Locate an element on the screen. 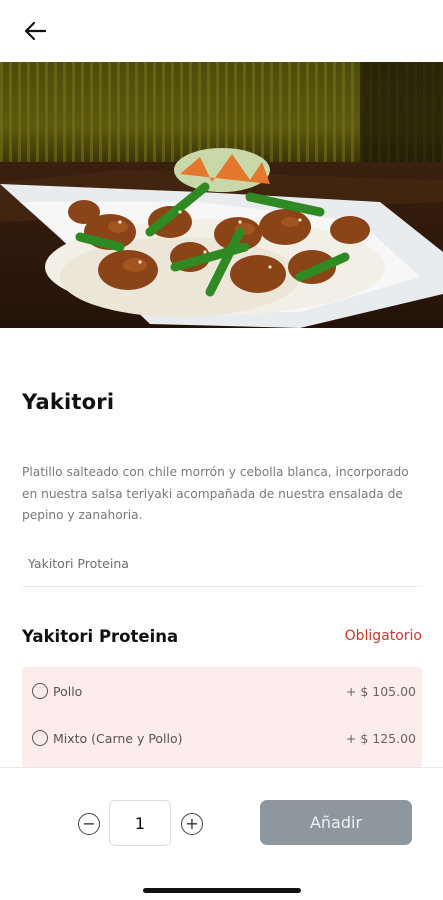 The image size is (443, 900). home-indicator is located at coordinates (222, 890).